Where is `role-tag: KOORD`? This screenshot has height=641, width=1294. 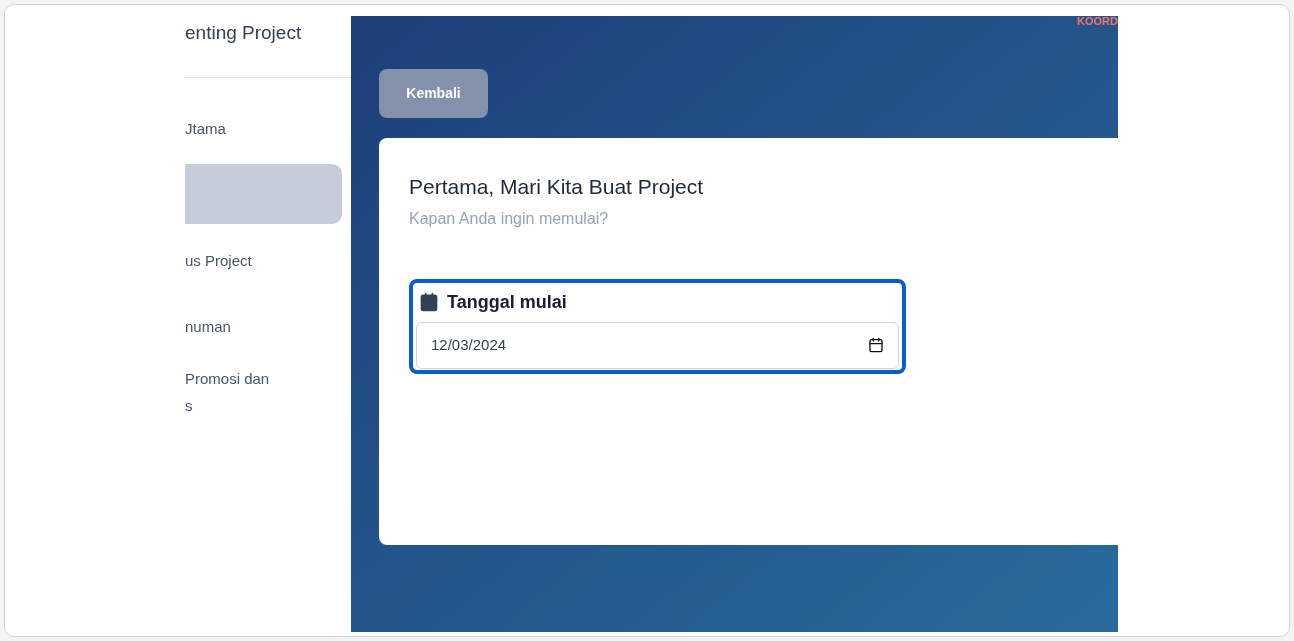 role-tag: KOORD is located at coordinates (1097, 21).